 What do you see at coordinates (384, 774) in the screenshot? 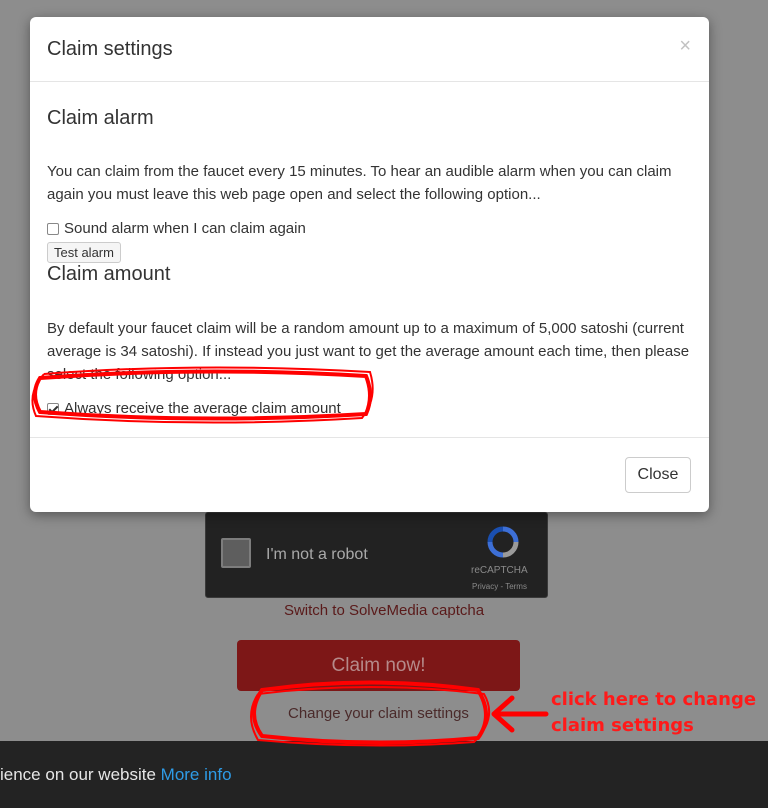
I see `cookie-bar: ience on our website More info` at bounding box center [384, 774].